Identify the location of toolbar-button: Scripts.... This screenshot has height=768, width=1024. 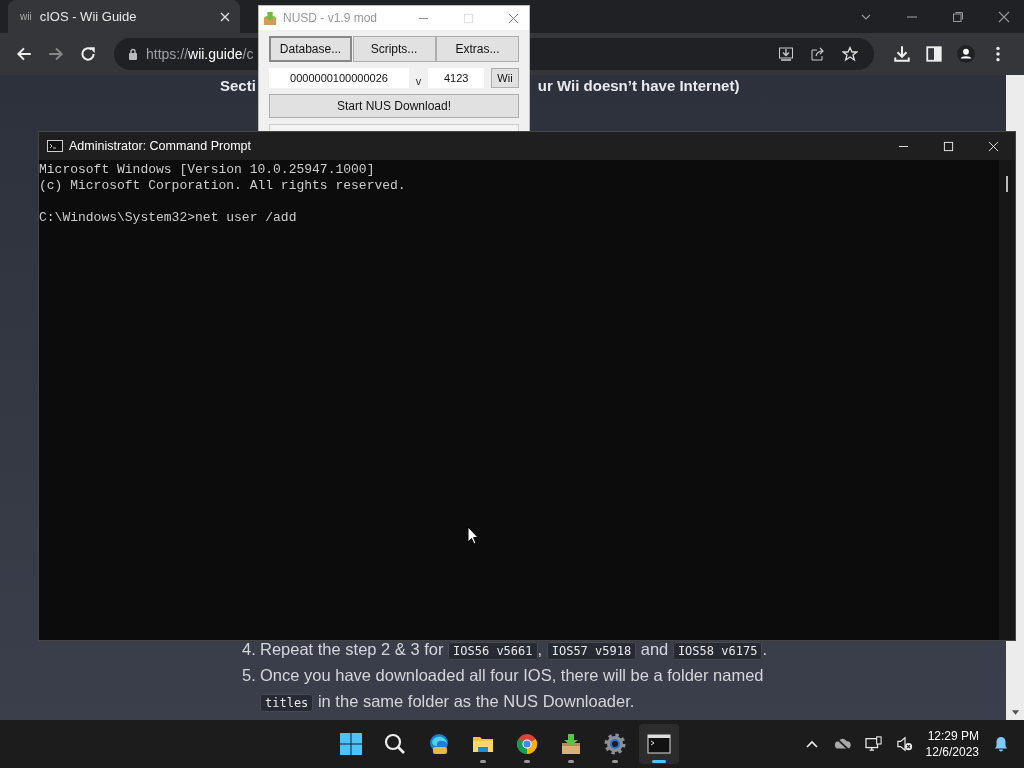
(394, 49).